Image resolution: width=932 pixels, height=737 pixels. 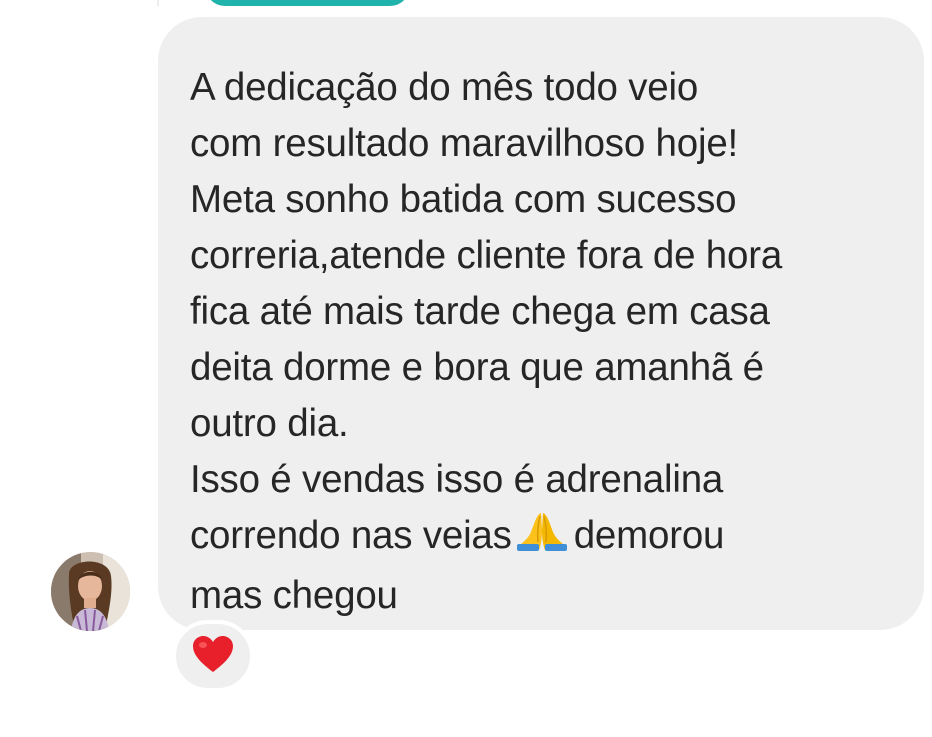 What do you see at coordinates (463, 199) in the screenshot?
I see `message-line: Meta sonho batida com sucesso` at bounding box center [463, 199].